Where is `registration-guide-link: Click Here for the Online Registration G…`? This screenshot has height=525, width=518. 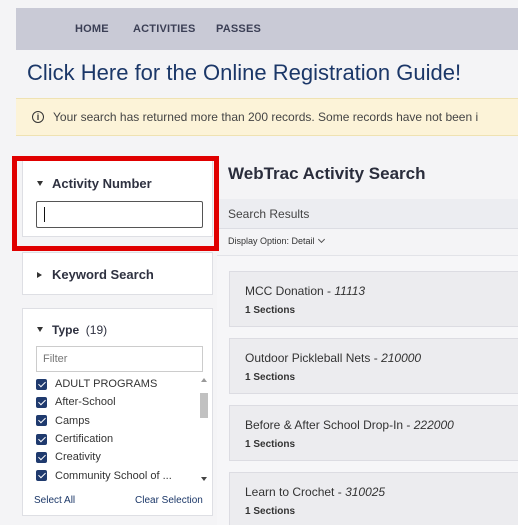 registration-guide-link: Click Here for the Online Registration G… is located at coordinates (244, 73).